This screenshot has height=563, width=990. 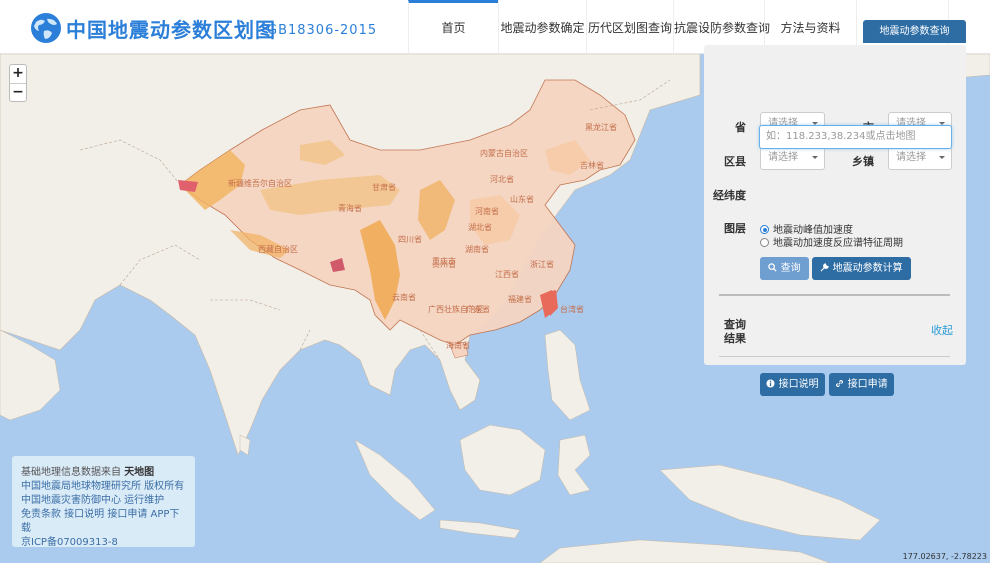 What do you see at coordinates (18, 92) in the screenshot?
I see `zoom-out-button: −` at bounding box center [18, 92].